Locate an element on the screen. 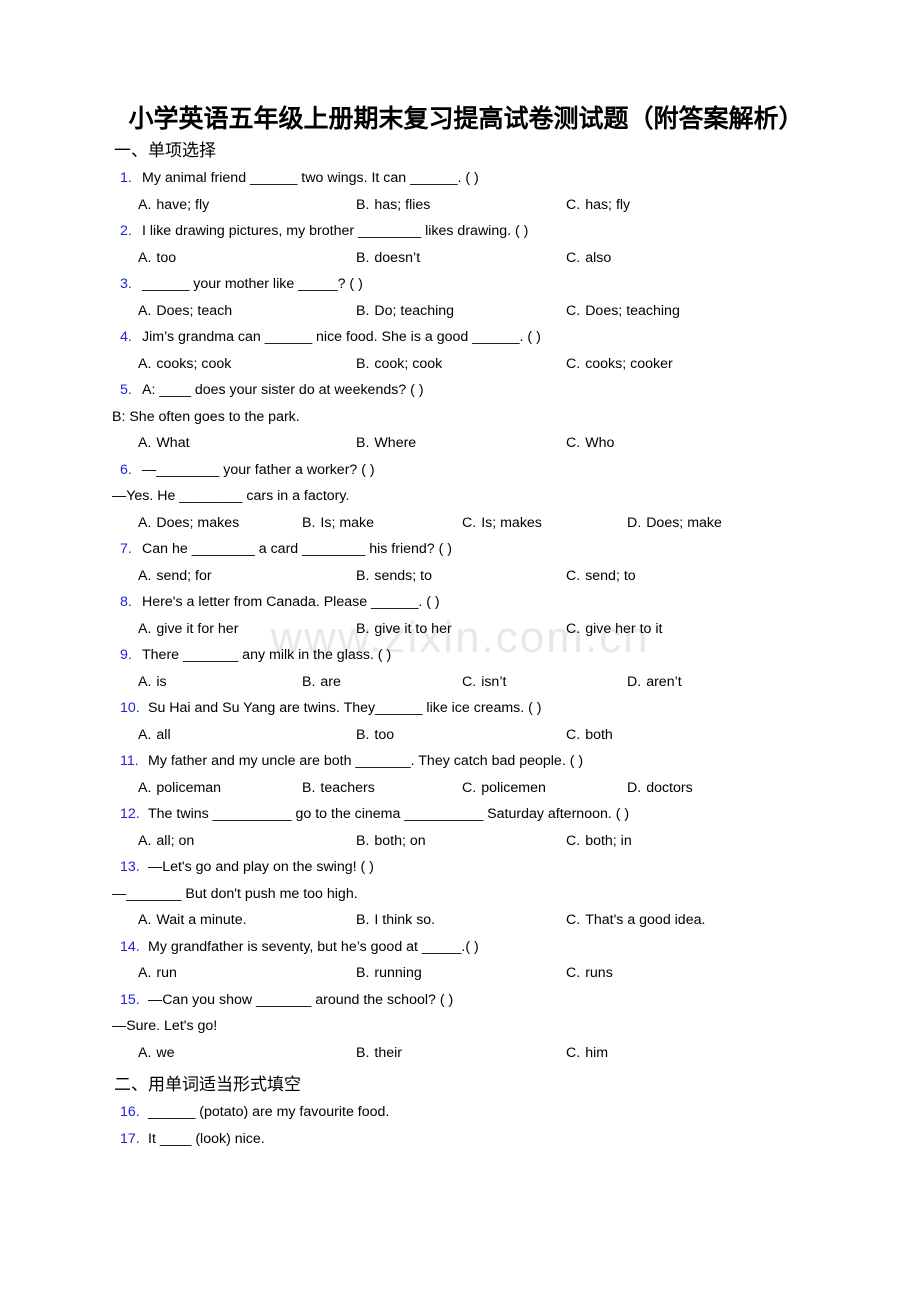 This screenshot has width=920, height=1302. answer-option: C. Does; teaching is located at coordinates (623, 311).